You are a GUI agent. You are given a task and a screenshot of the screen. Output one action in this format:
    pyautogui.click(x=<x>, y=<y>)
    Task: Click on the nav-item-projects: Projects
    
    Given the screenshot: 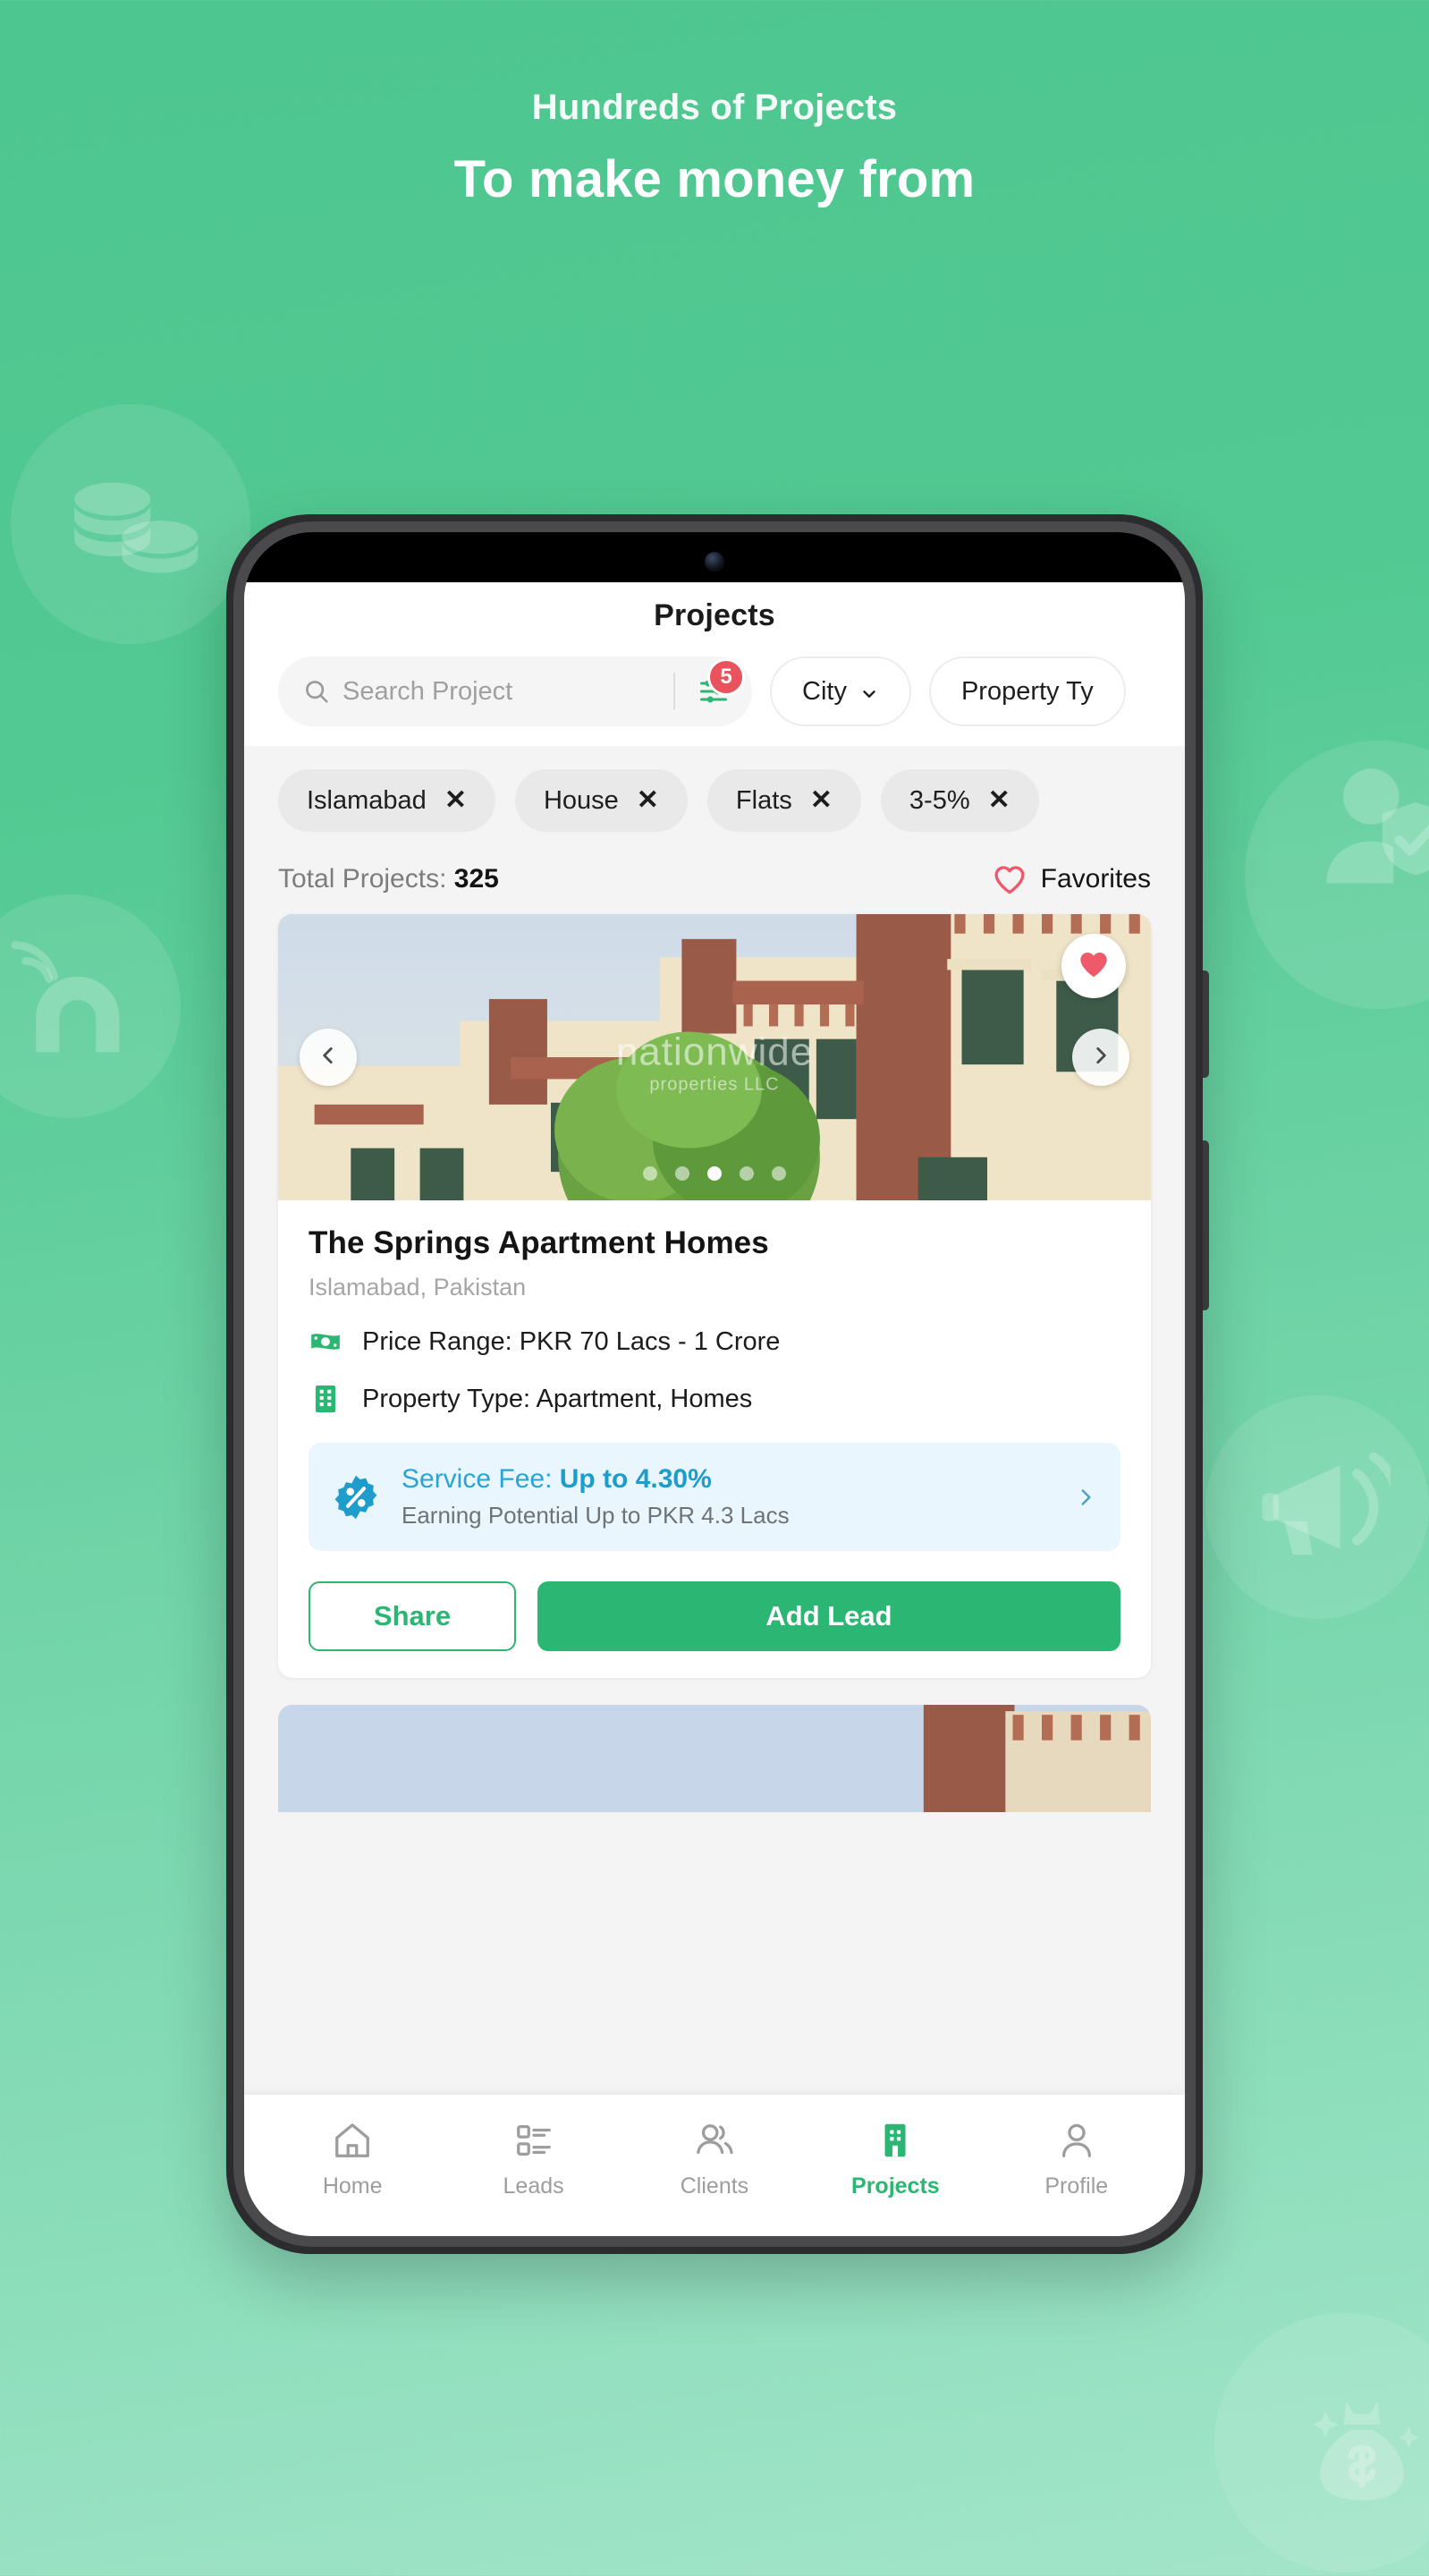 What is the action you would take?
    pyautogui.click(x=895, y=2159)
    